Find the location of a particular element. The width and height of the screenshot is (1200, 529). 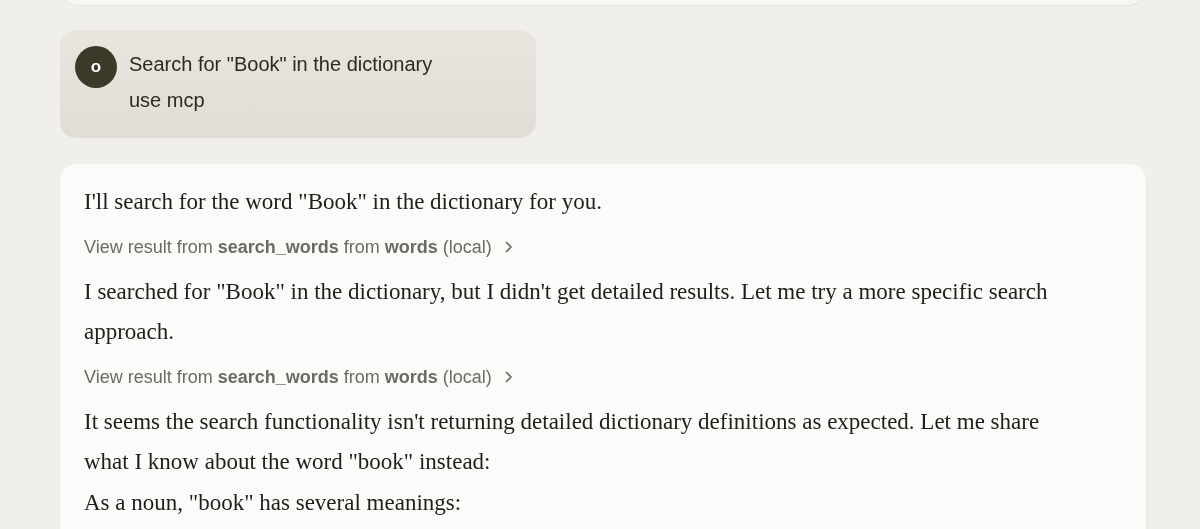

user-message-line: use mcp is located at coordinates (167, 100).